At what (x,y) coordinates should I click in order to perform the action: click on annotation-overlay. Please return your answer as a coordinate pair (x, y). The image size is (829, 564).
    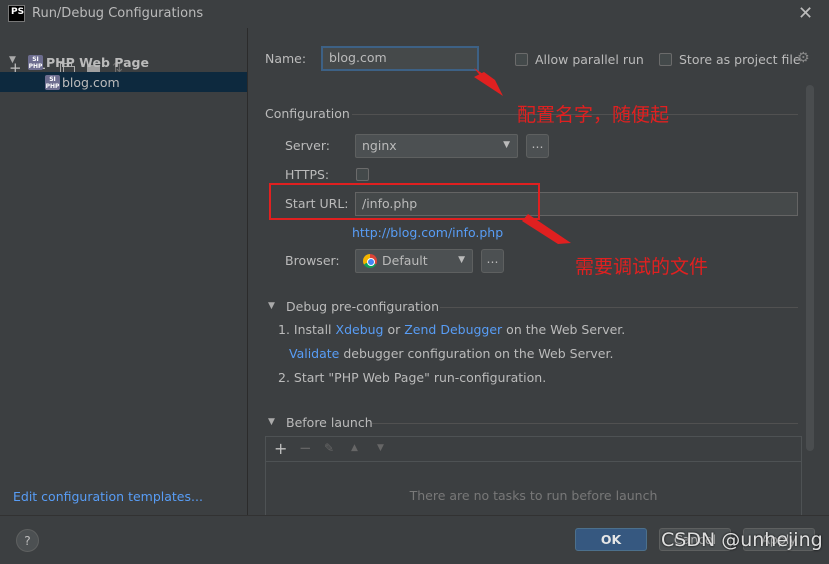
    Looking at the image, I should click on (420, 156).